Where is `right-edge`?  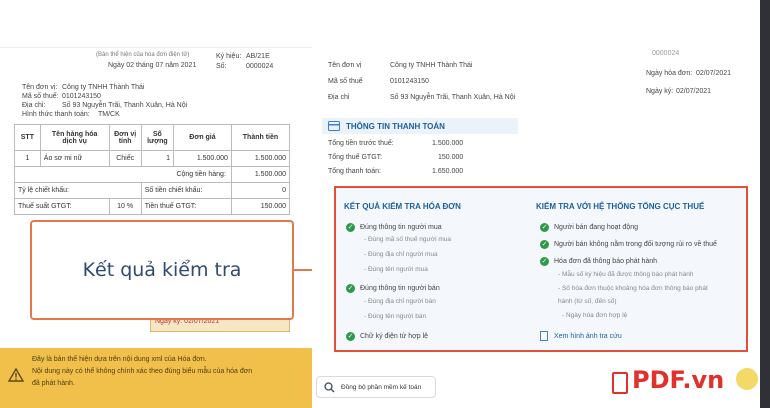
right-edge is located at coordinates (765, 204).